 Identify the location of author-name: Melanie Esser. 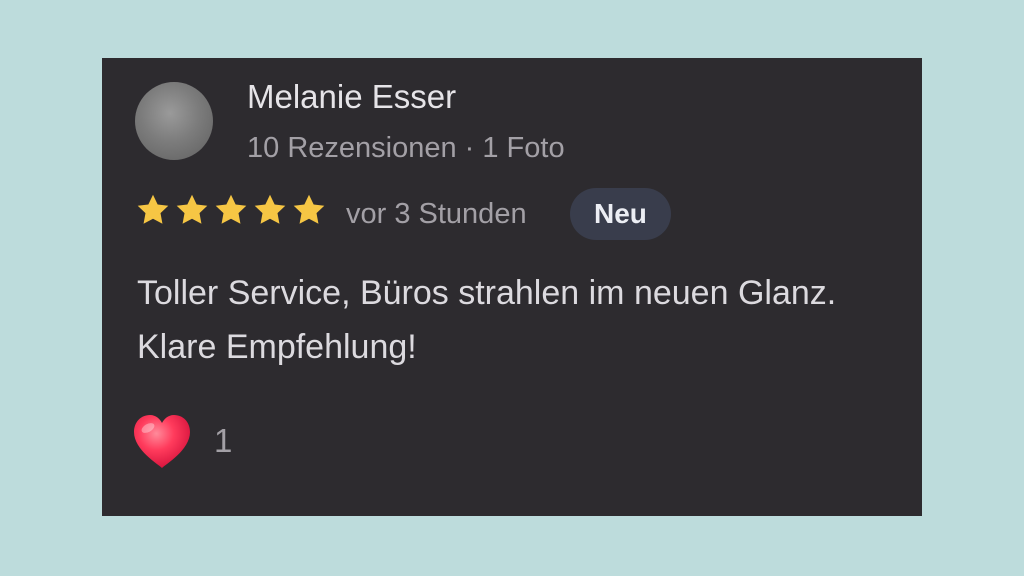
(351, 97).